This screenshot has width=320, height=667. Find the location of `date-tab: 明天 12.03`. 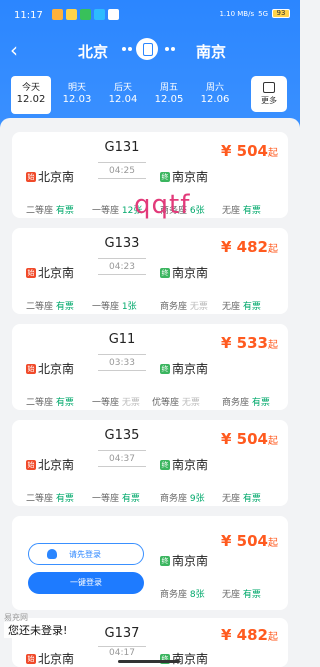

date-tab: 明天 12.03 is located at coordinates (77, 95).